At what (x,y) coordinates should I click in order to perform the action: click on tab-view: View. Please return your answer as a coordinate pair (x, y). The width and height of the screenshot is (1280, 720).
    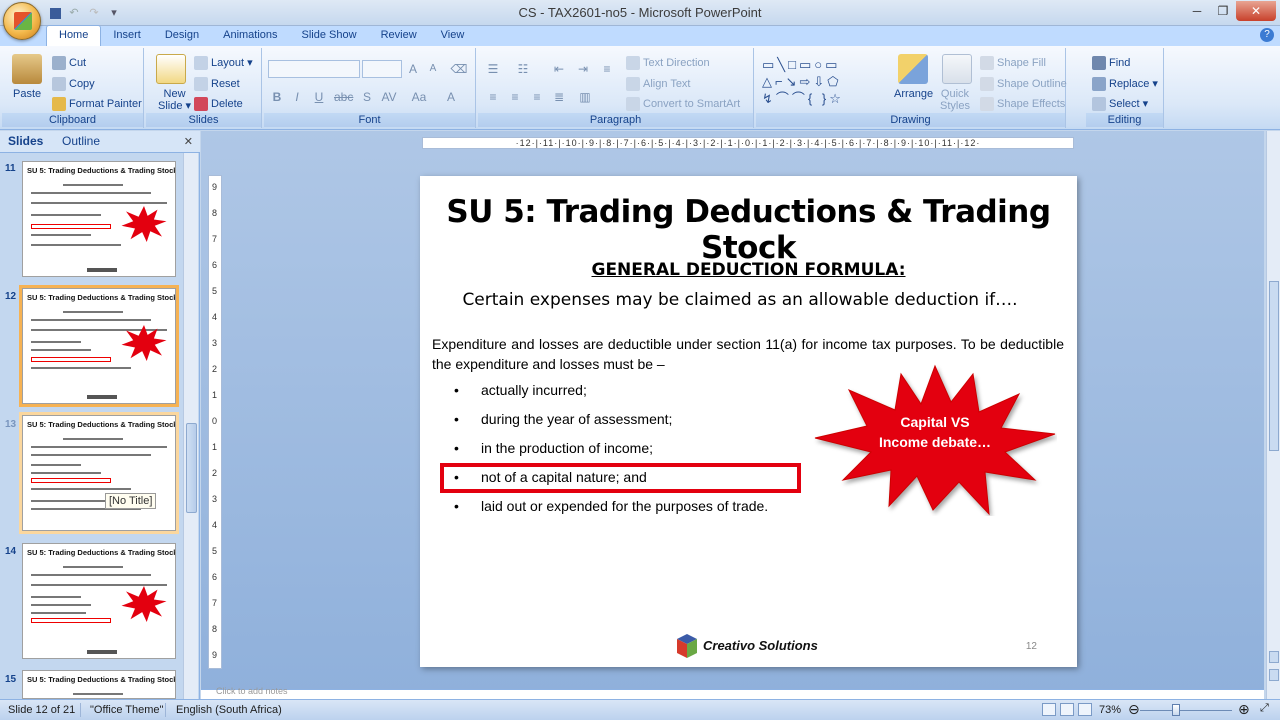
    Looking at the image, I should click on (453, 36).